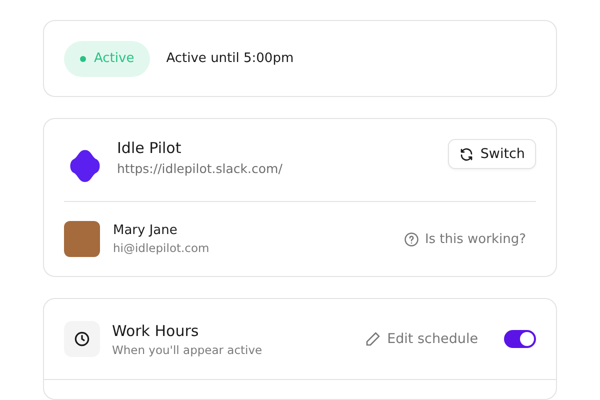 This screenshot has height=400, width=600. Describe the element at coordinates (470, 239) in the screenshot. I see `help-link: Is this working?` at that location.